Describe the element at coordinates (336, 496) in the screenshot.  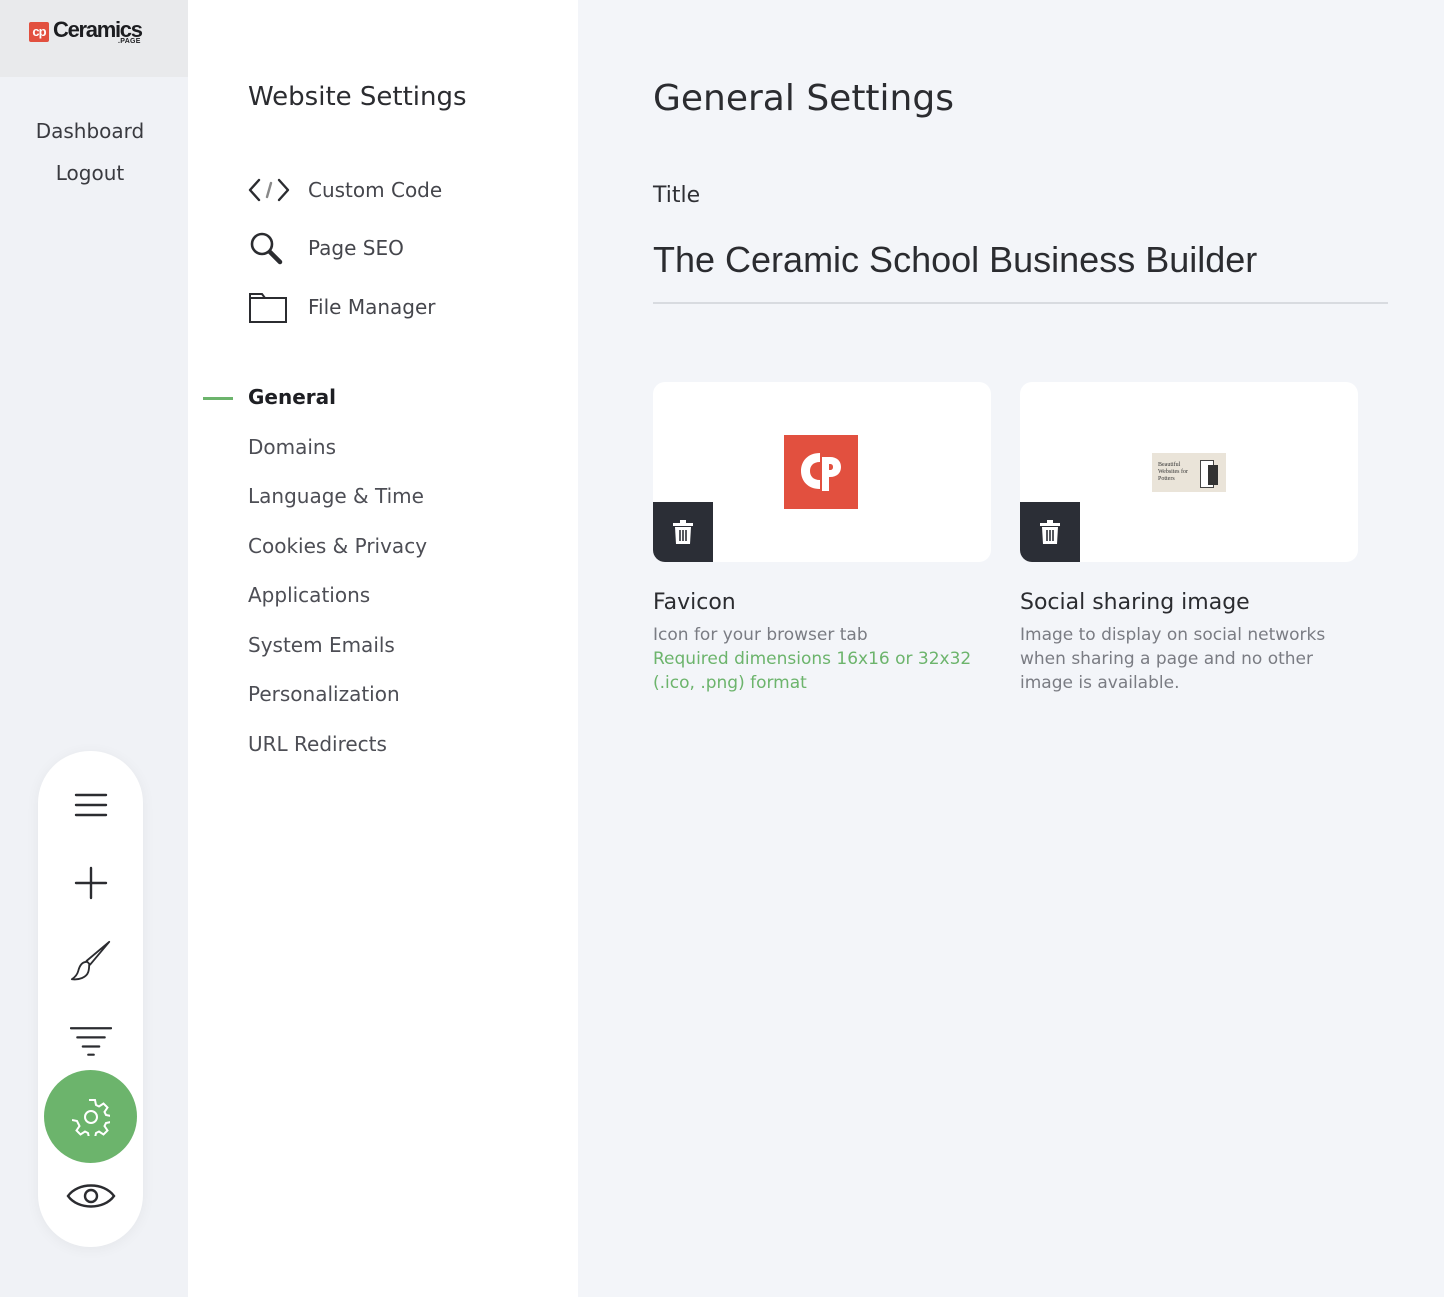
I see `nav-language-time: Language & Time` at that location.